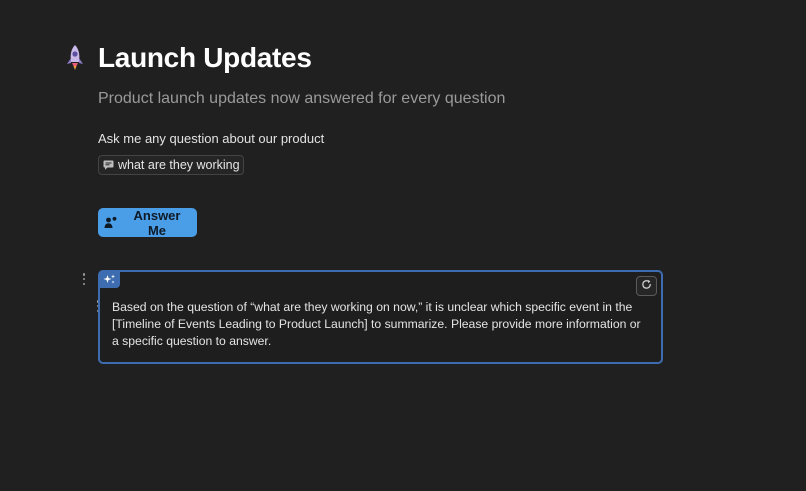 The width and height of the screenshot is (806, 491). I want to click on page-title: Launch Updates, so click(205, 57).